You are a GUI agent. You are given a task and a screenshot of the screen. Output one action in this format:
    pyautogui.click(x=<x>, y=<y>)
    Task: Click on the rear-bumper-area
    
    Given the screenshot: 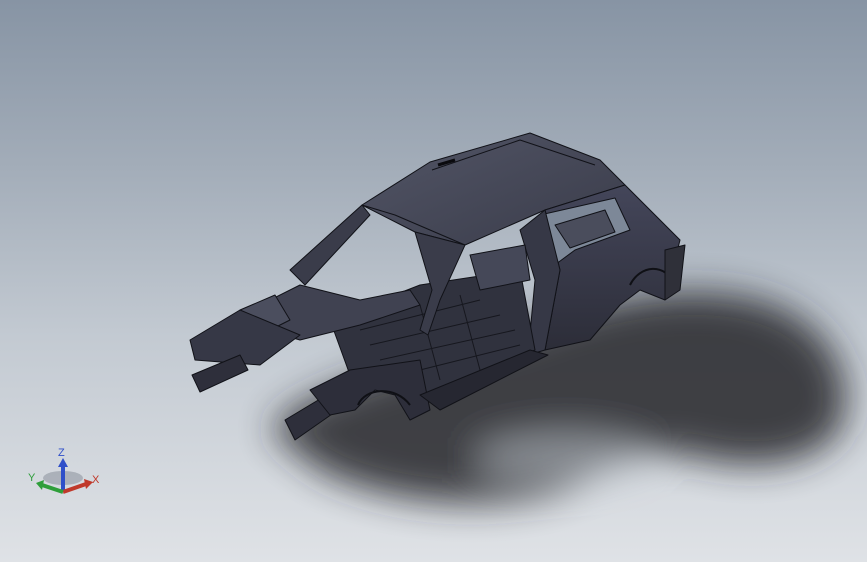 What is the action you would take?
    pyautogui.click(x=675, y=272)
    